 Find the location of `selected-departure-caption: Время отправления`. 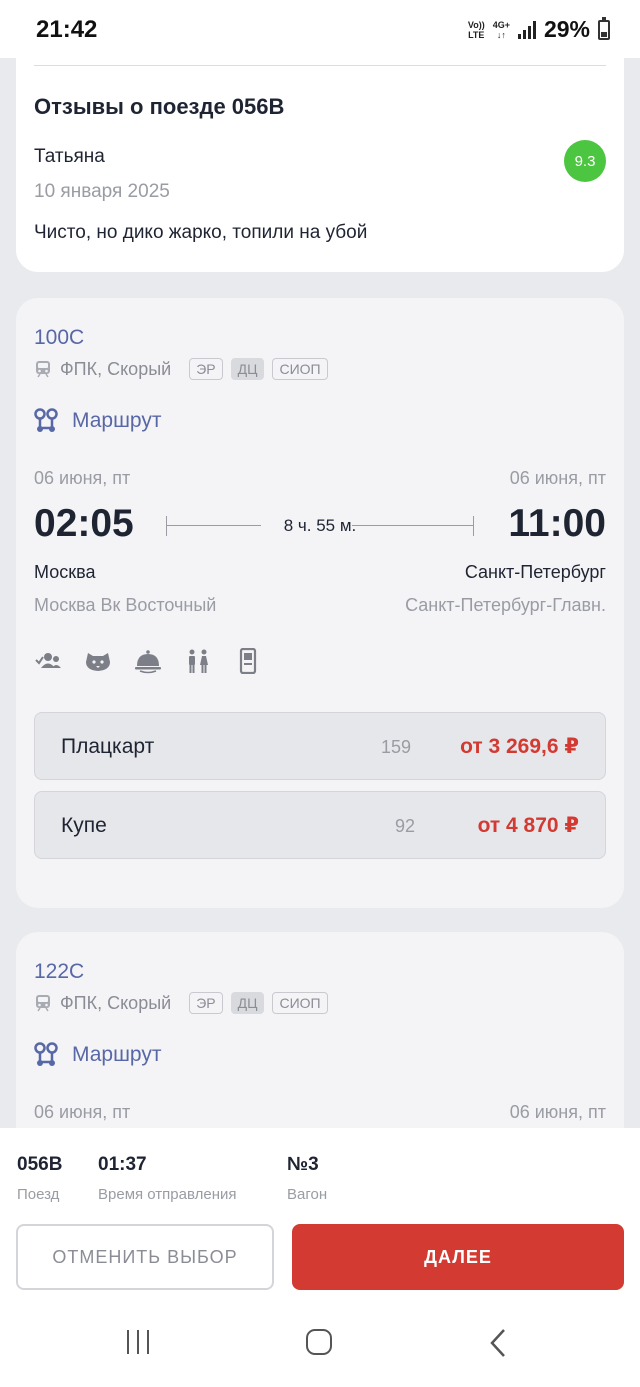

selected-departure-caption: Время отправления is located at coordinates (167, 1194).